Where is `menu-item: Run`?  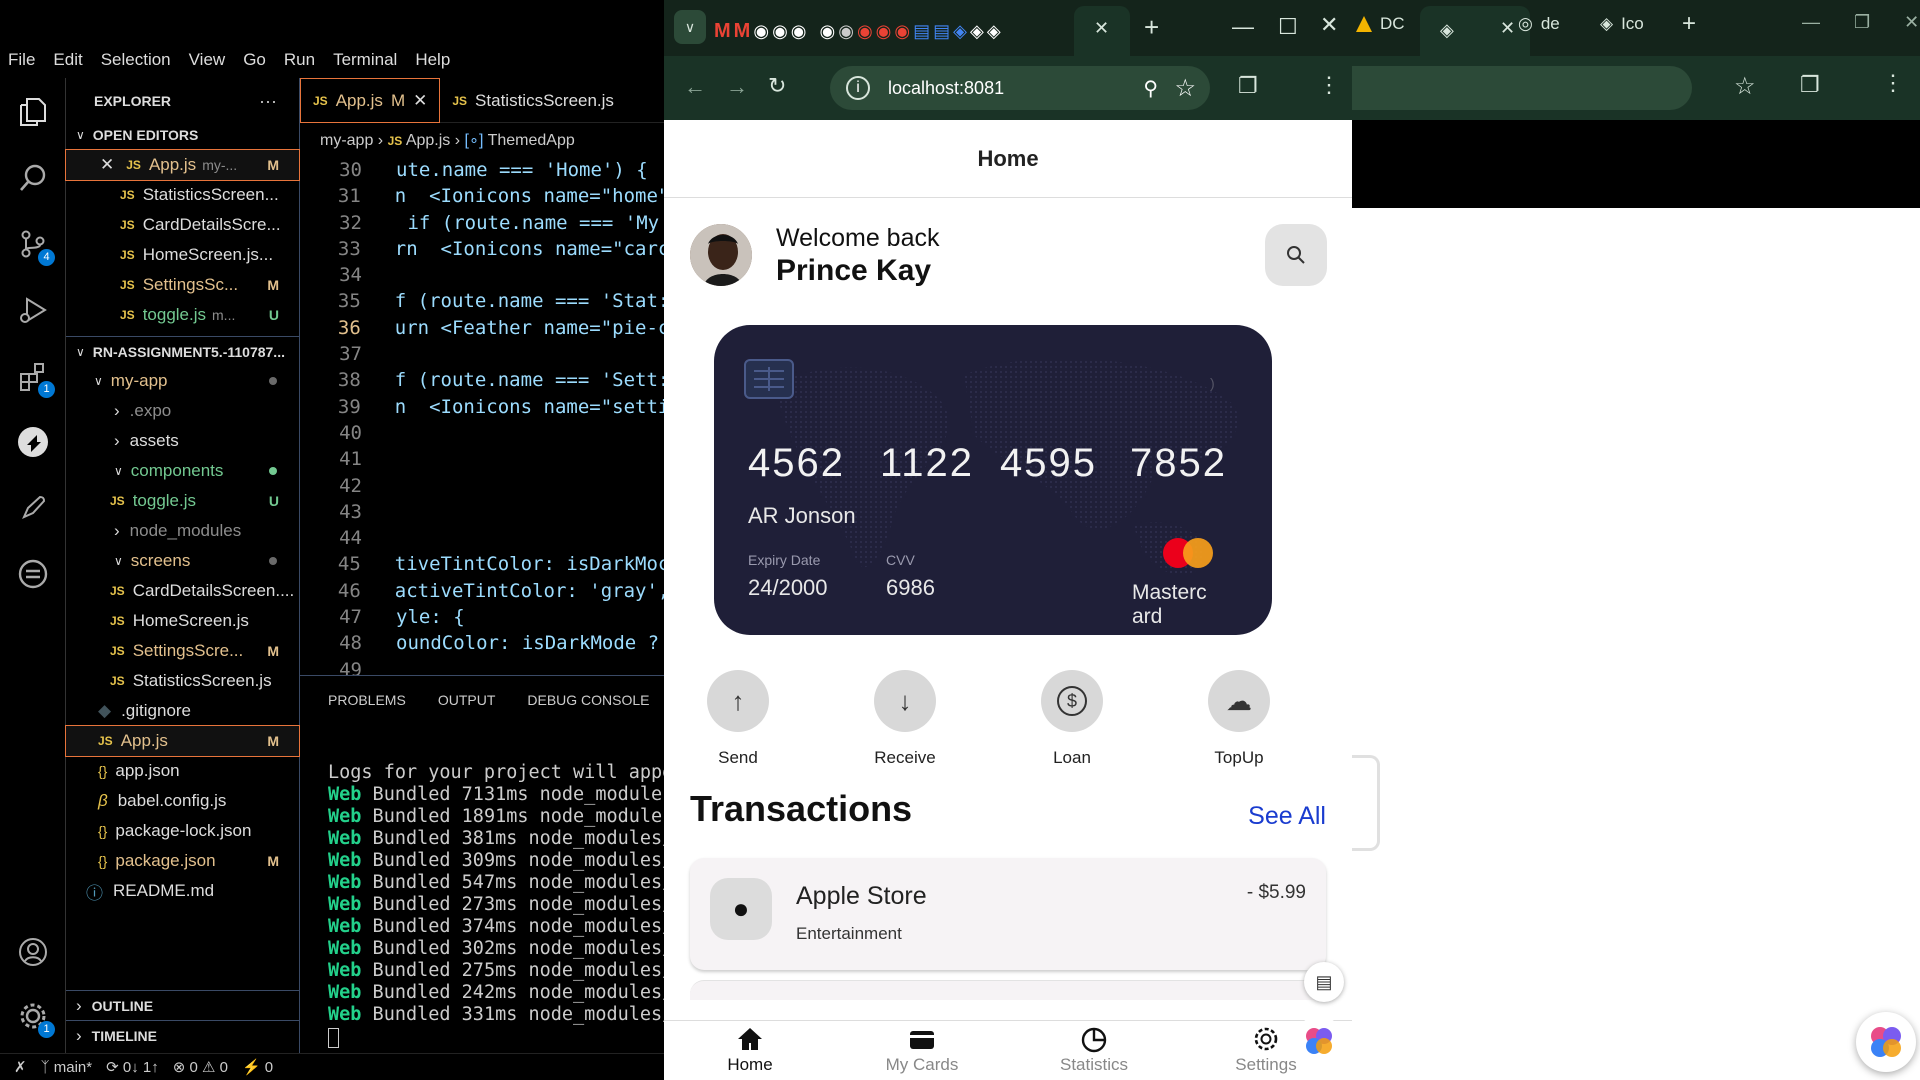 menu-item: Run is located at coordinates (299, 60).